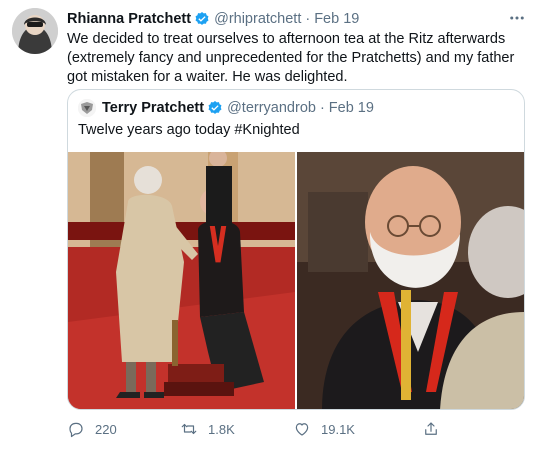 This screenshot has width=540, height=452. I want to click on more-options-button, so click(517, 20).